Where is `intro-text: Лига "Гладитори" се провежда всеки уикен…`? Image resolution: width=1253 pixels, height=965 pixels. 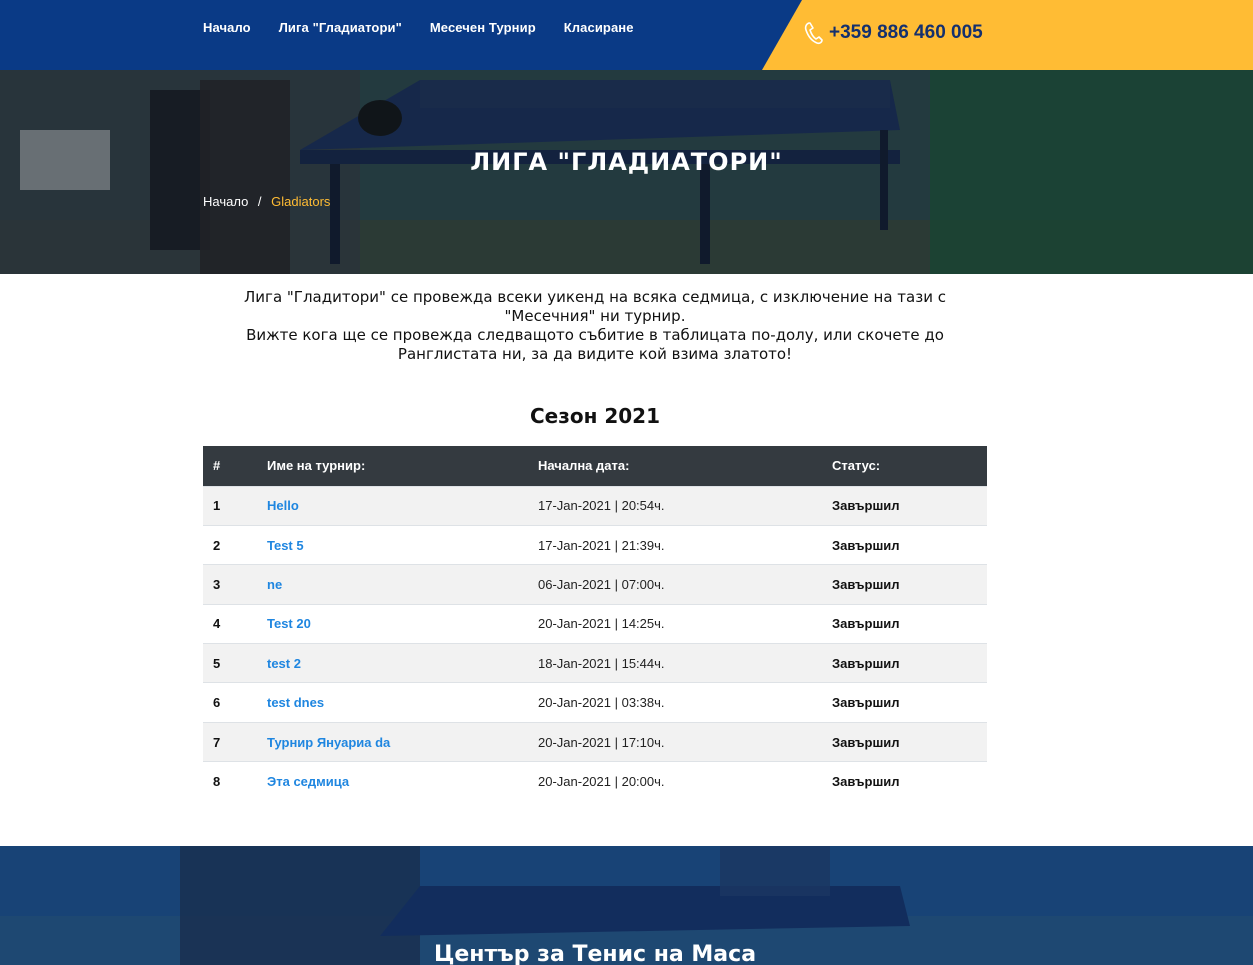 intro-text: Лига "Гладитори" се провежда всеки уикен… is located at coordinates (595, 326).